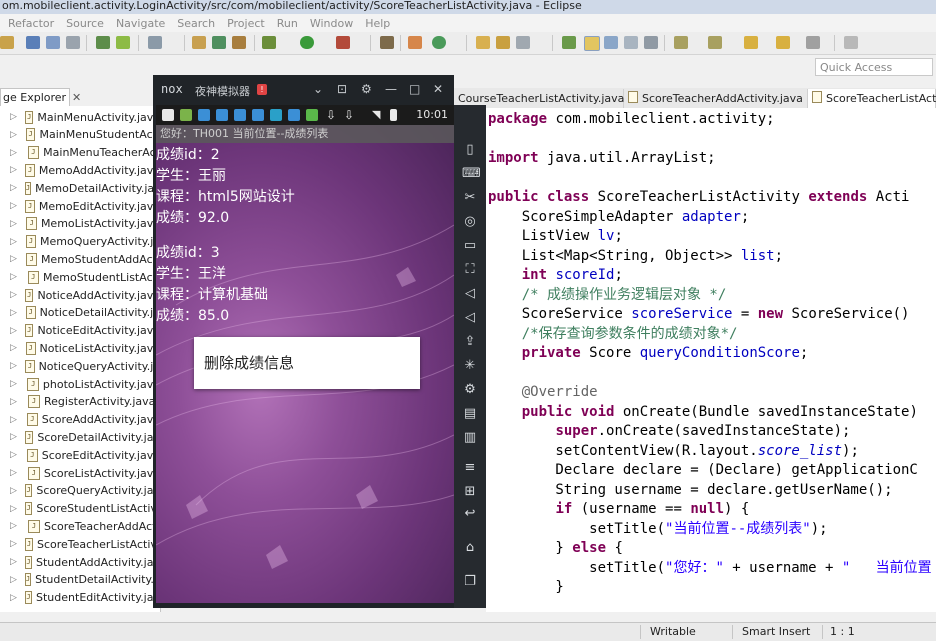  What do you see at coordinates (80, 580) in the screenshot?
I see `tree-item: ▷ J StudentDetailActivity.ja` at bounding box center [80, 580].